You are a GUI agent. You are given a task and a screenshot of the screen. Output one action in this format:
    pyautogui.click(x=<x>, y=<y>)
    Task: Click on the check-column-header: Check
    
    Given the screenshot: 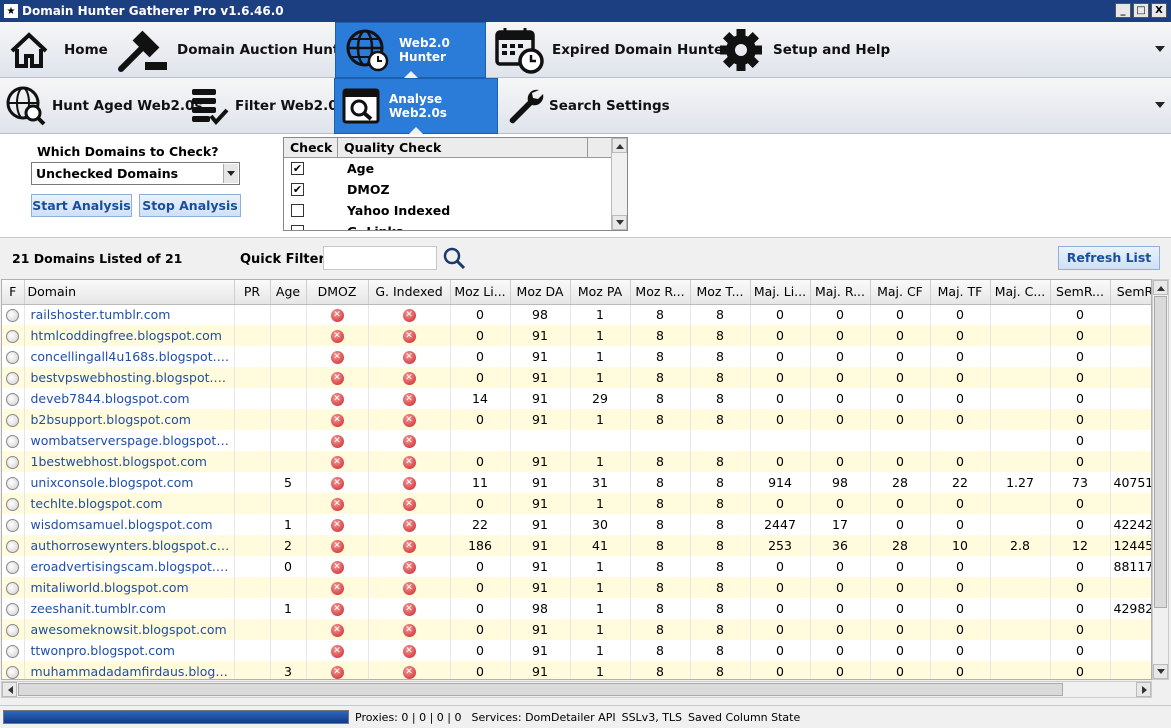 What is the action you would take?
    pyautogui.click(x=311, y=147)
    